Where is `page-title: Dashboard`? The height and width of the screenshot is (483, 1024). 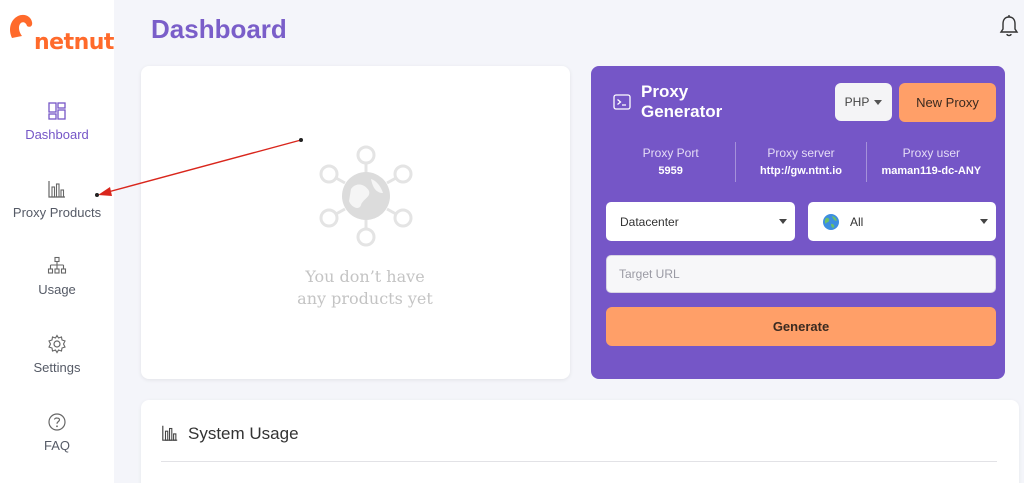
page-title: Dashboard is located at coordinates (219, 29).